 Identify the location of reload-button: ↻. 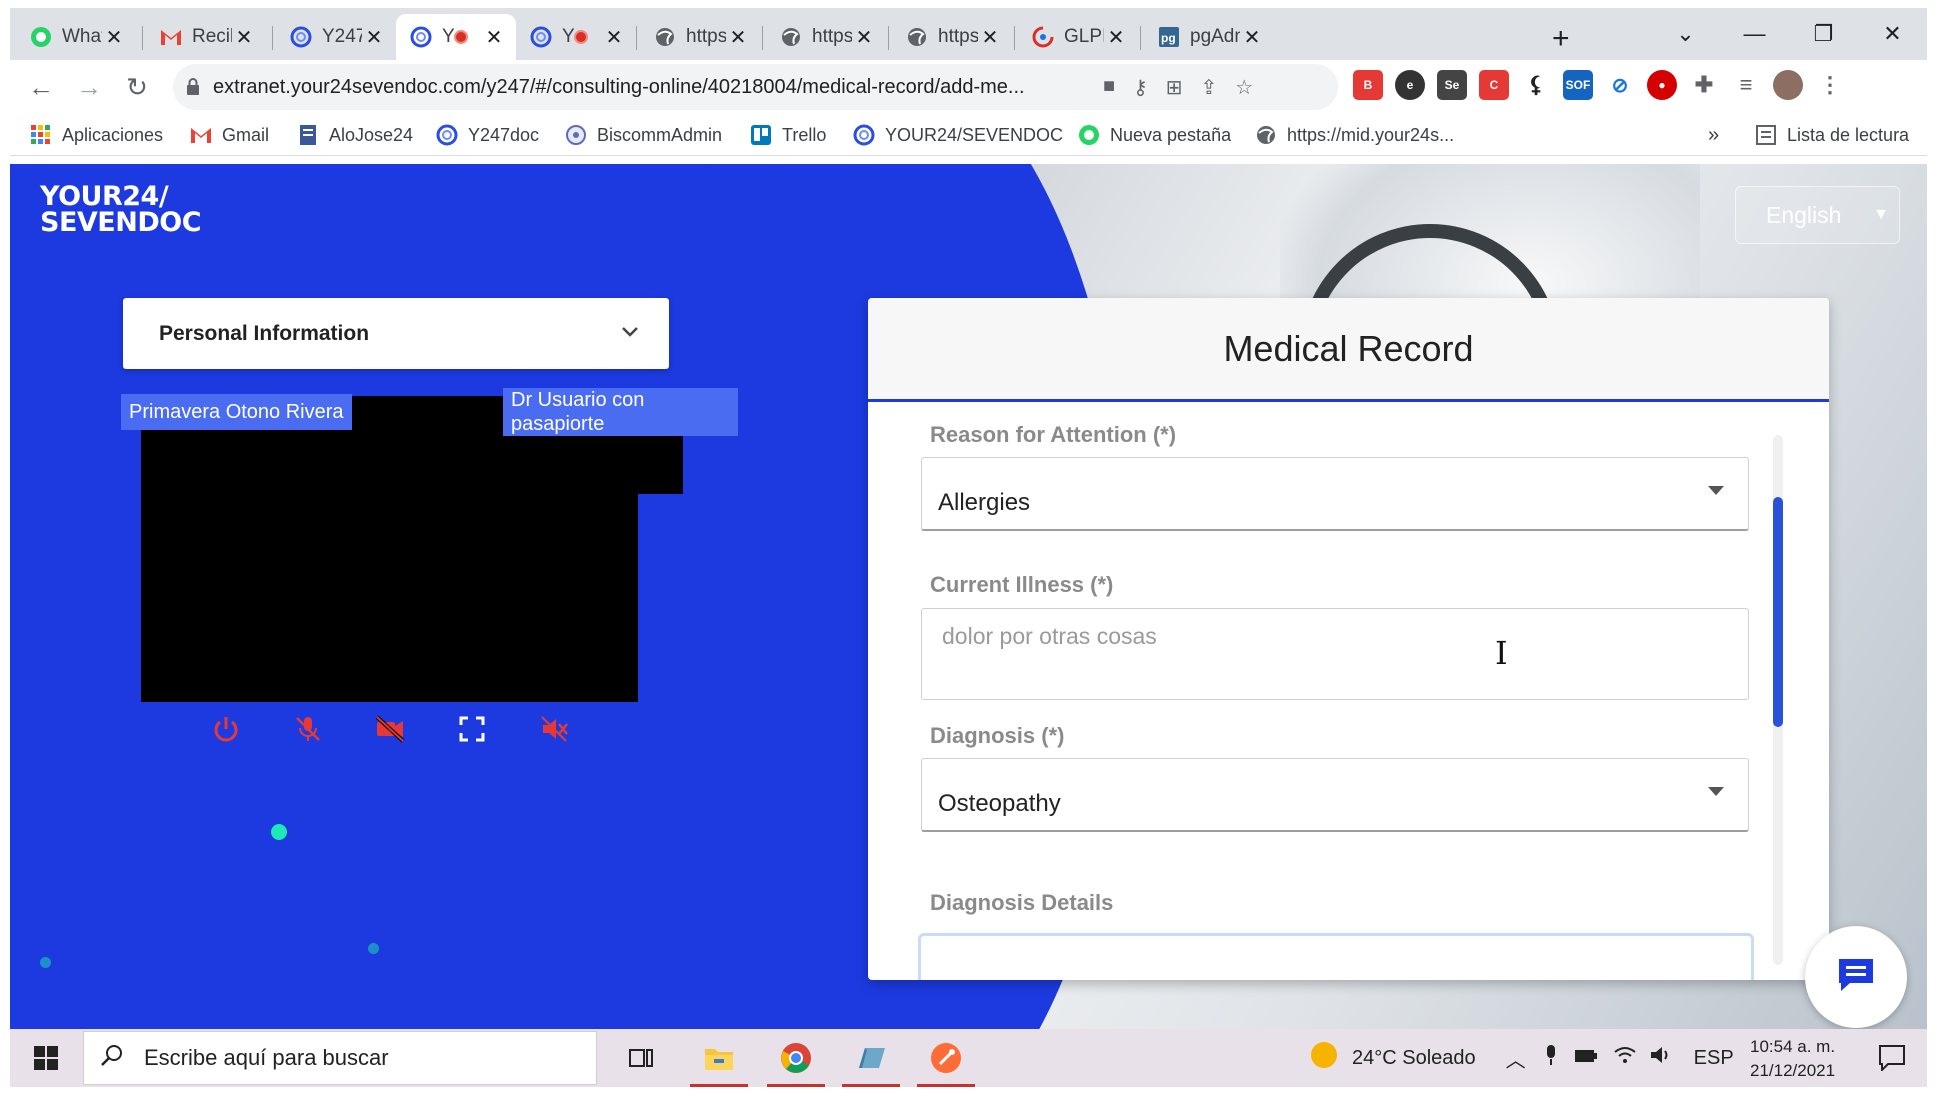
(137, 87).